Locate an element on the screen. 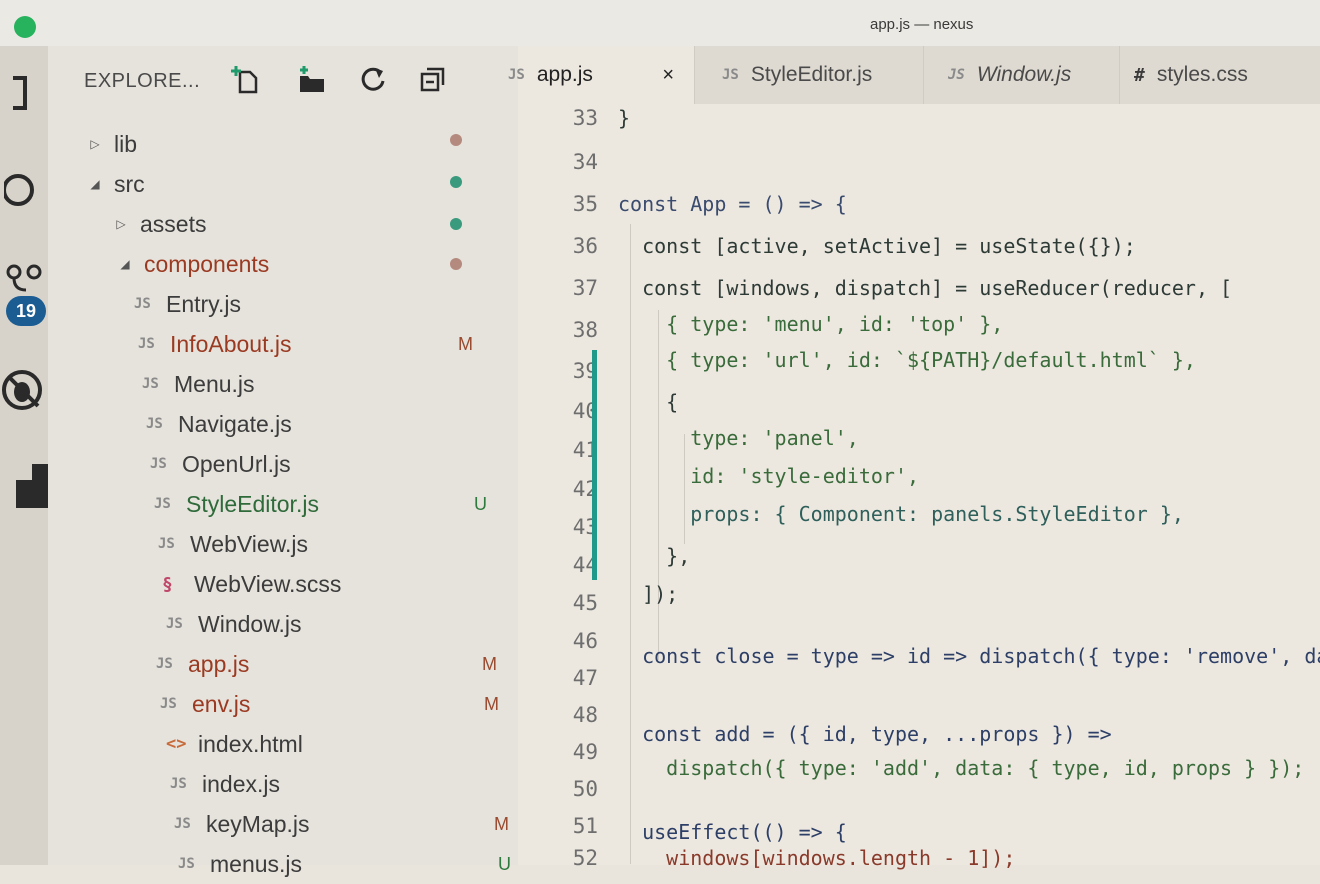 The height and width of the screenshot is (884, 1320). tab-app-js: JS app.js × is located at coordinates (601, 75).